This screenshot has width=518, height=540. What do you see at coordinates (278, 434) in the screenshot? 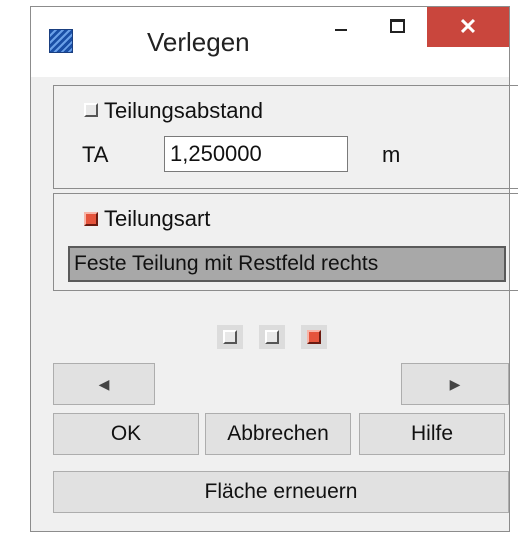
I see `cancel-button: Abbrechen` at bounding box center [278, 434].